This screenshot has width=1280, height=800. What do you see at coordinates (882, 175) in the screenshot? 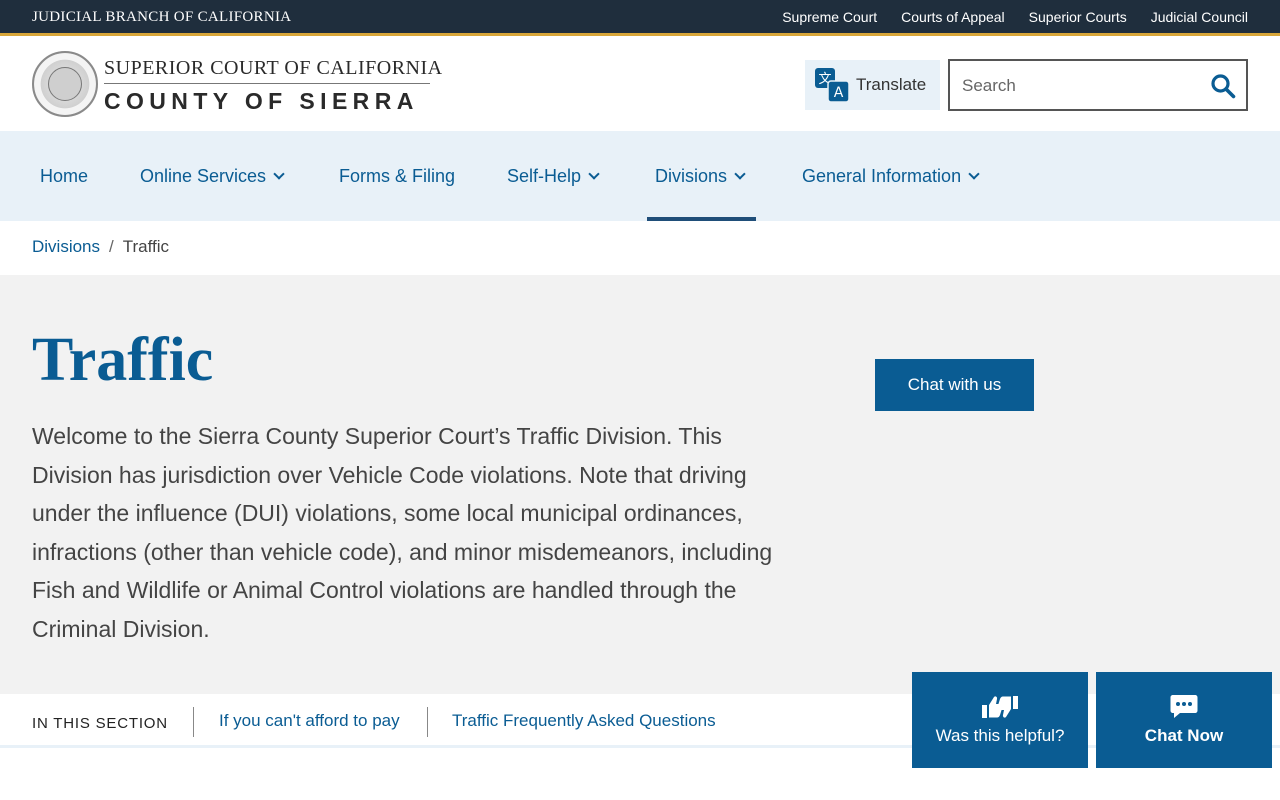
I see `nav-general-information-label: General Information` at bounding box center [882, 175].